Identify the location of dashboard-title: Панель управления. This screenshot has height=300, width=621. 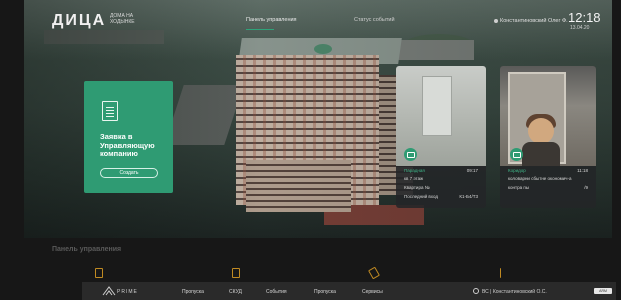
(87, 249).